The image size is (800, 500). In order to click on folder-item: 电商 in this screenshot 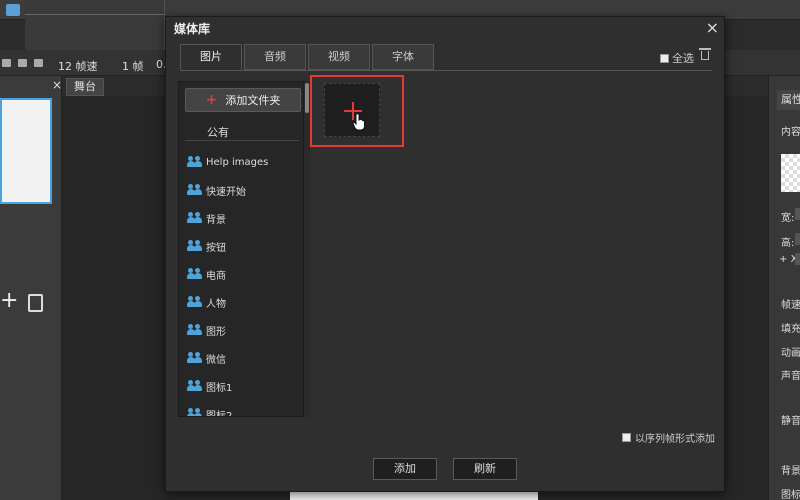, I will do `click(243, 274)`.